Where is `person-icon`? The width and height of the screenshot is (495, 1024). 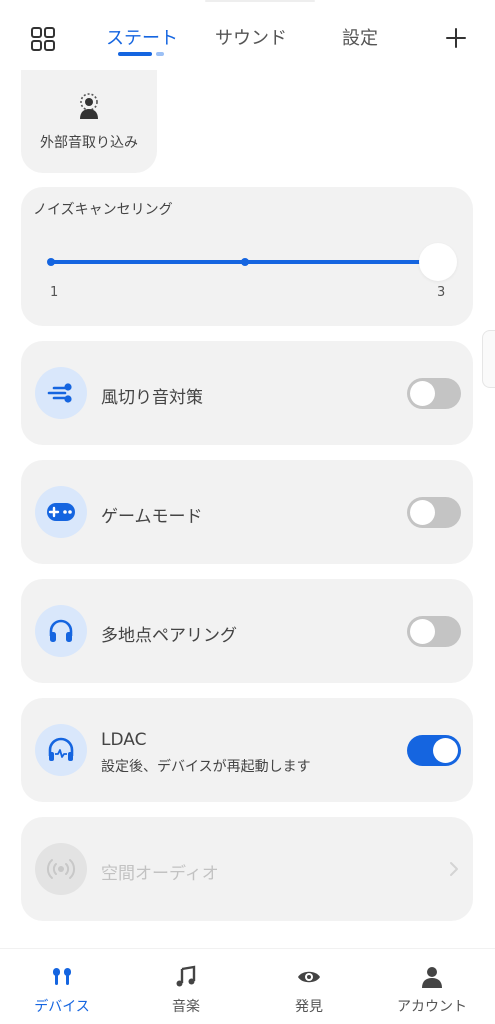
person-icon is located at coordinates (432, 977).